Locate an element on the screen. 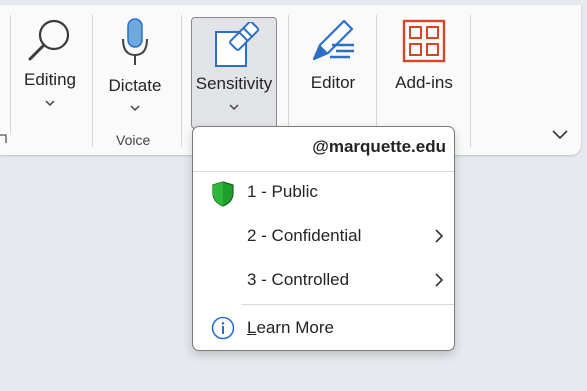  editor-label: Editor is located at coordinates (333, 82).